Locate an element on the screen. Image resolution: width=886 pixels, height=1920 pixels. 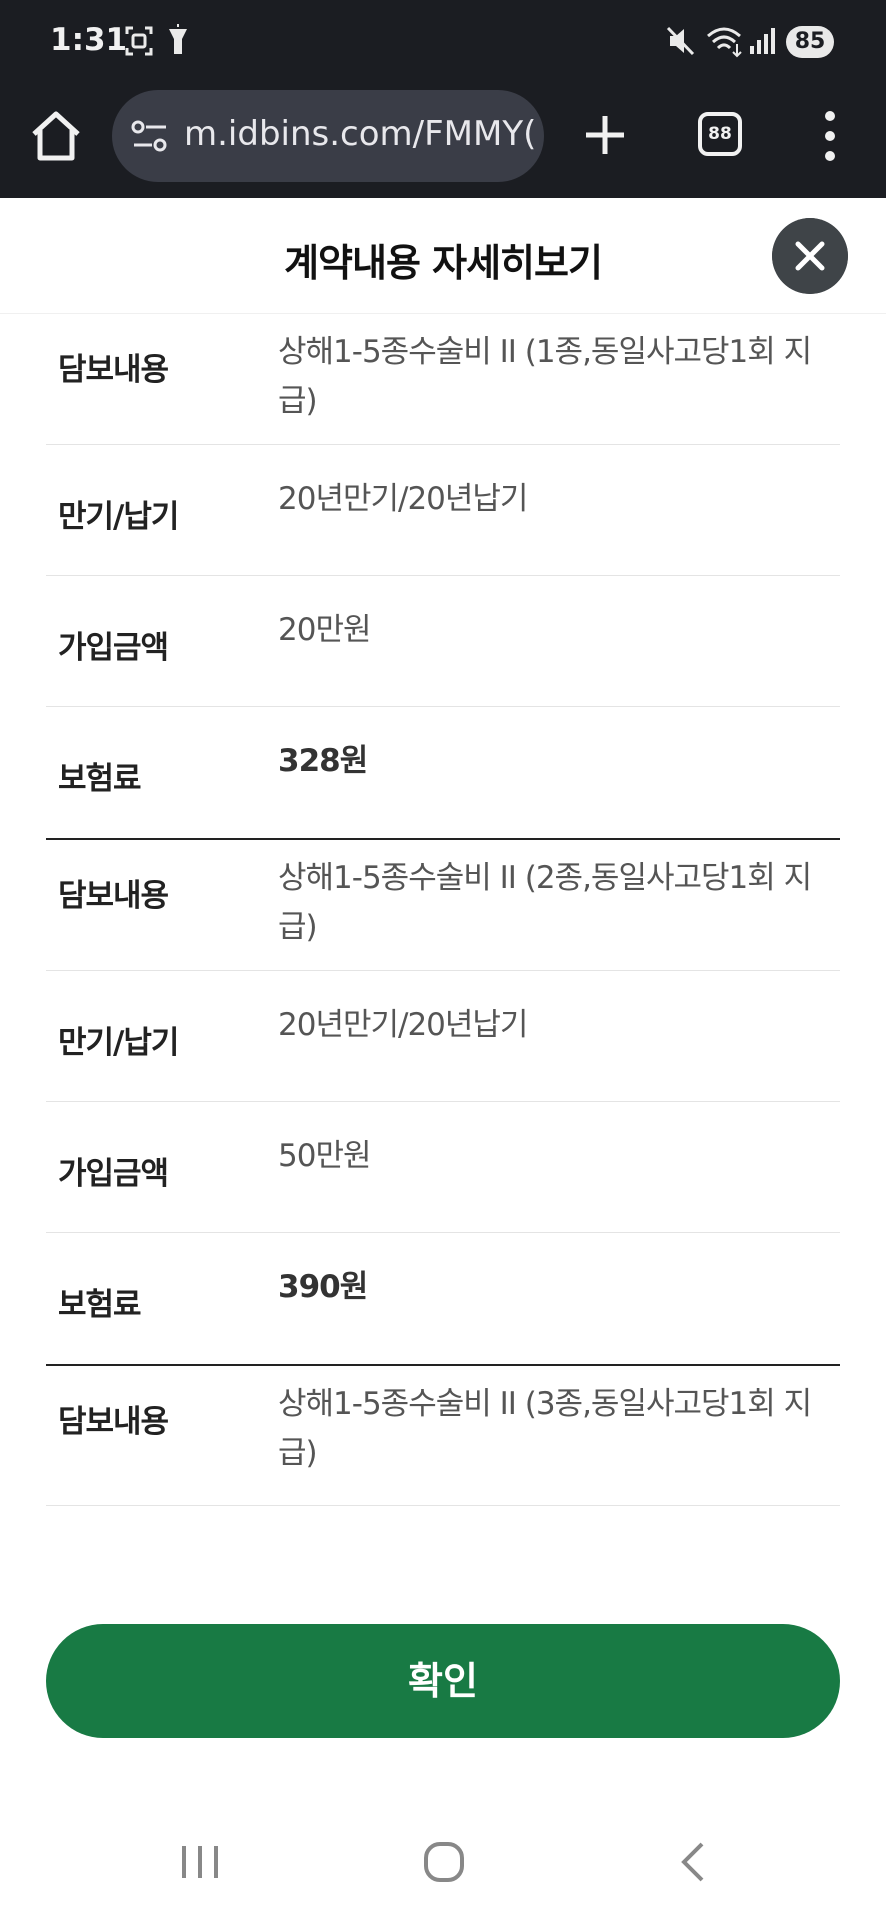
home-icon is located at coordinates (56, 136).